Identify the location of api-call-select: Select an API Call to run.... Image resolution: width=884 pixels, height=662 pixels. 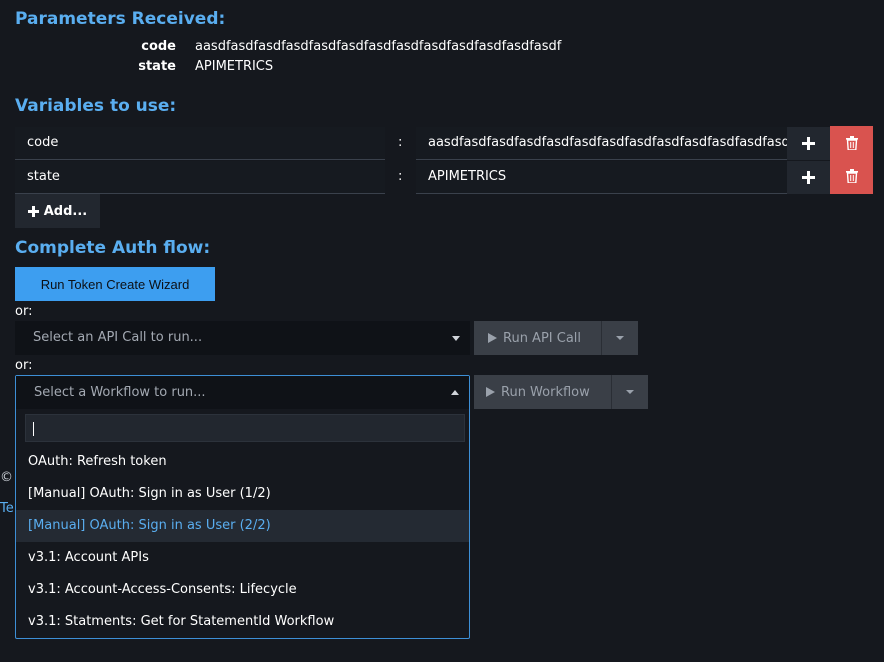
(242, 338).